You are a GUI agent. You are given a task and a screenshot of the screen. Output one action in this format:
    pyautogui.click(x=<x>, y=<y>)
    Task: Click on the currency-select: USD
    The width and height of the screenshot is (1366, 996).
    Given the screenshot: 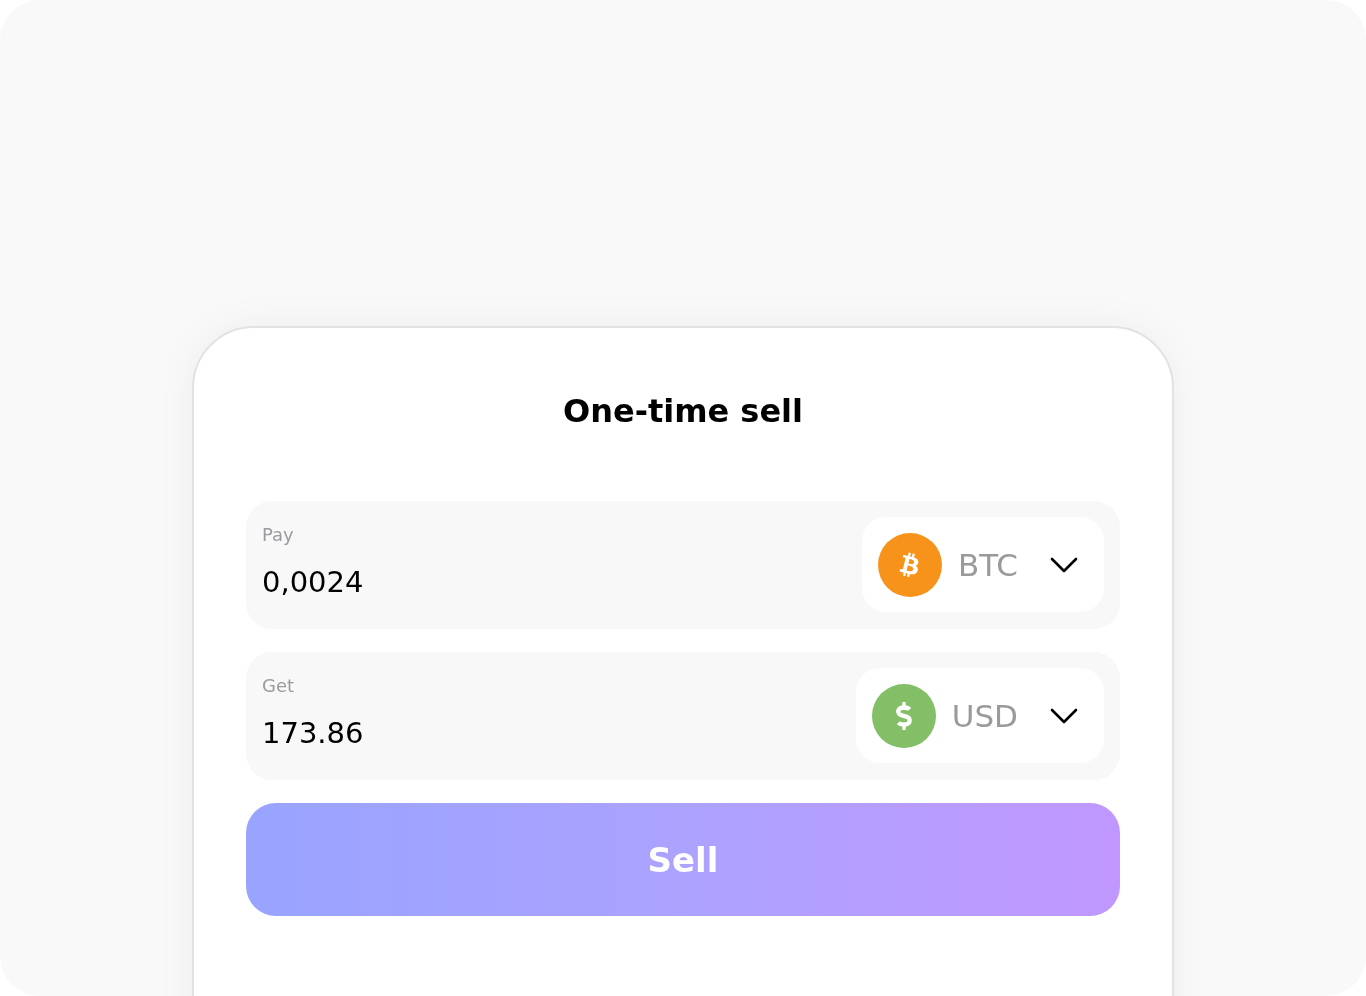 What is the action you would take?
    pyautogui.click(x=979, y=715)
    